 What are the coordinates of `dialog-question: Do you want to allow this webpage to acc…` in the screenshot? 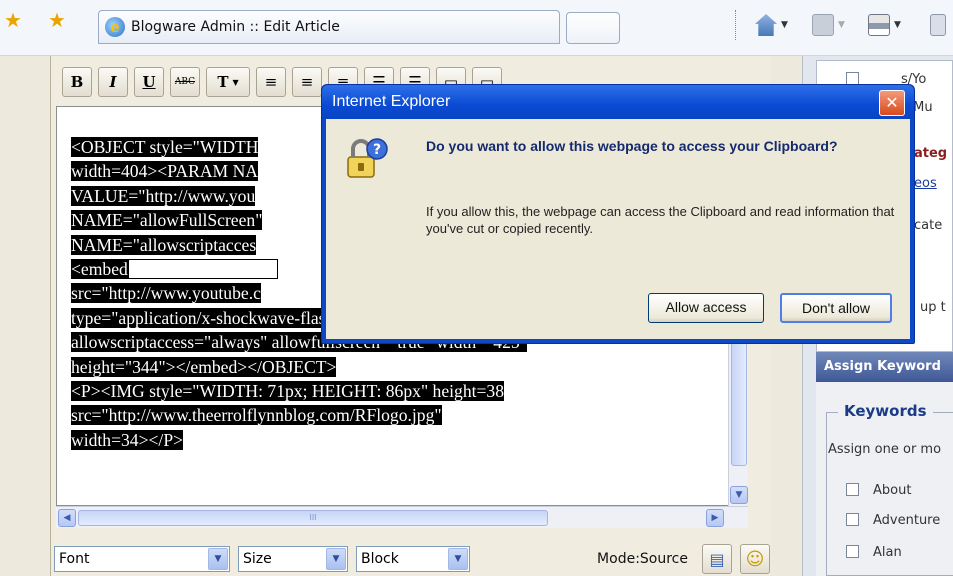 It's located at (632, 146).